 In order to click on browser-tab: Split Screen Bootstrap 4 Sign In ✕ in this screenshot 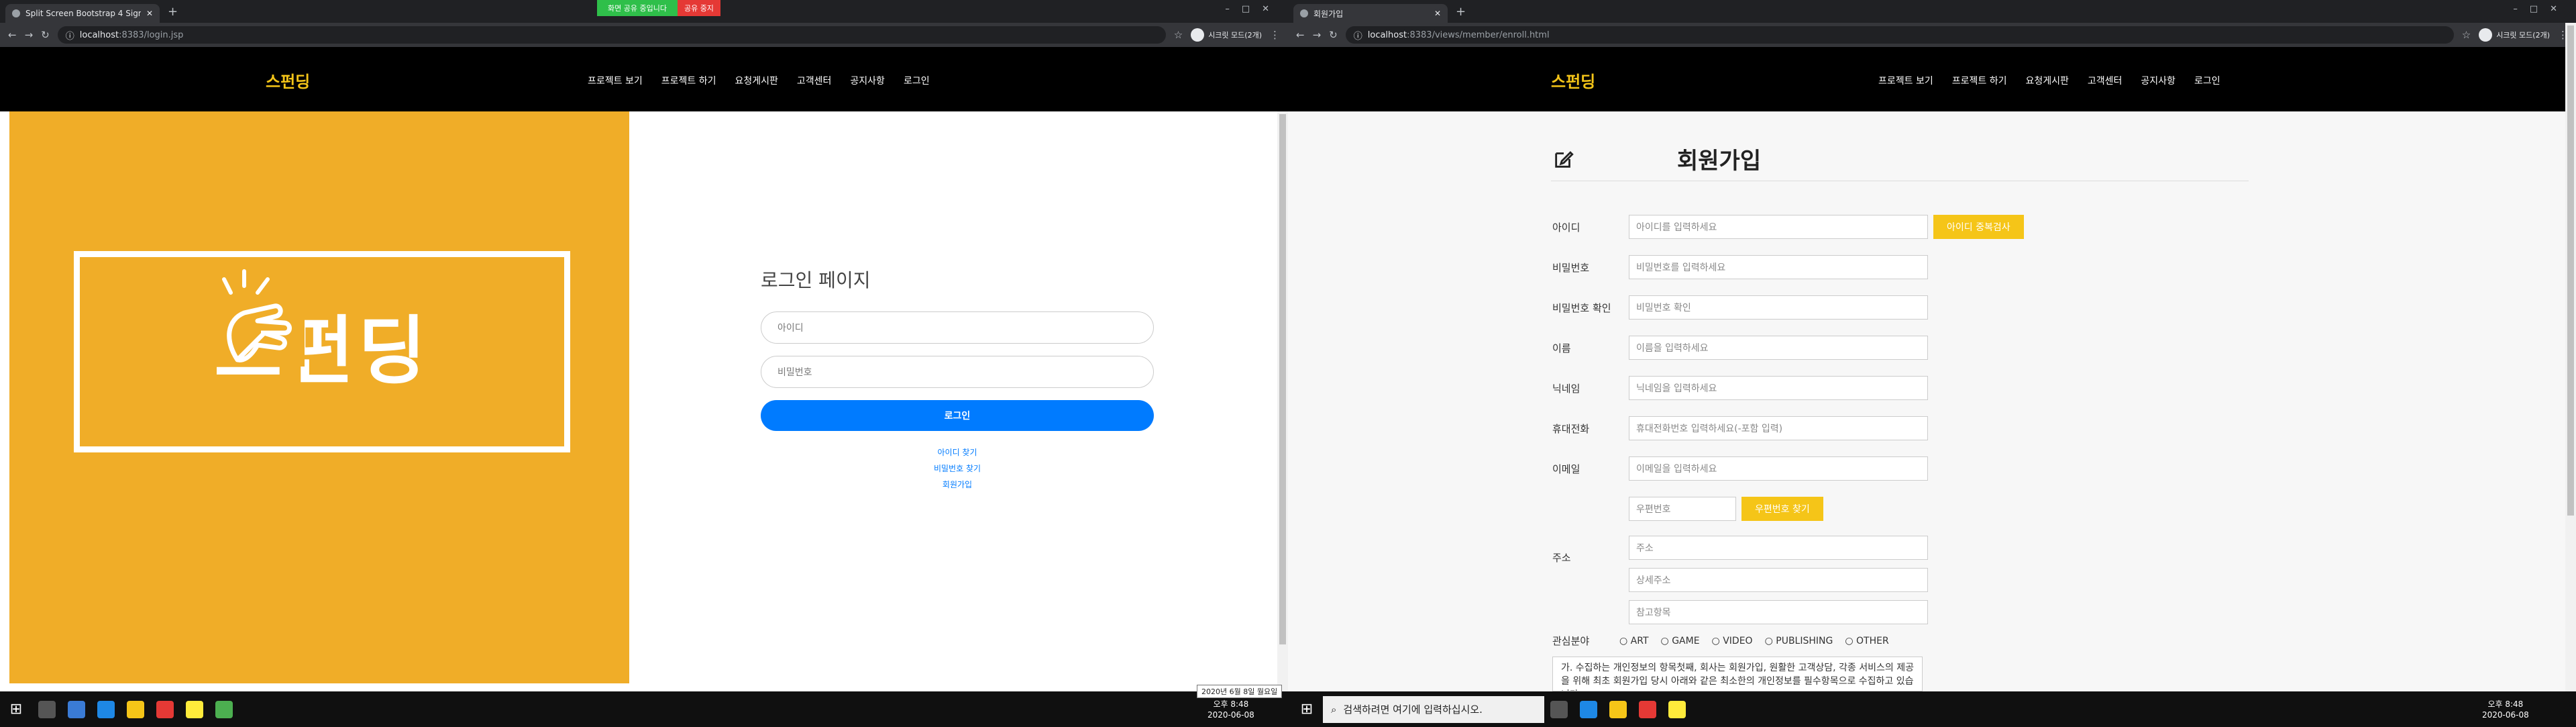, I will do `click(82, 13)`.